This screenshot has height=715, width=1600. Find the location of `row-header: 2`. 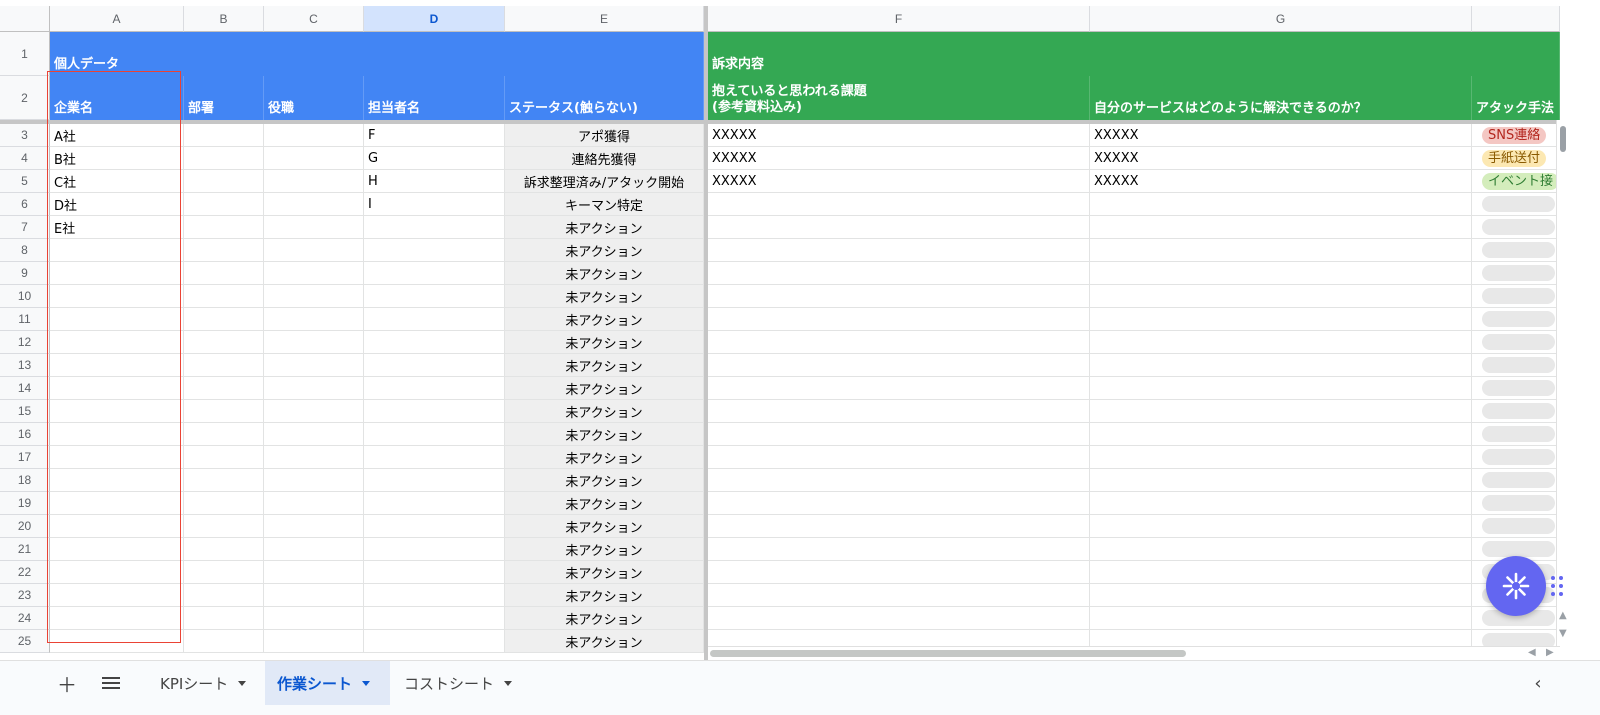

row-header: 2 is located at coordinates (25, 98).